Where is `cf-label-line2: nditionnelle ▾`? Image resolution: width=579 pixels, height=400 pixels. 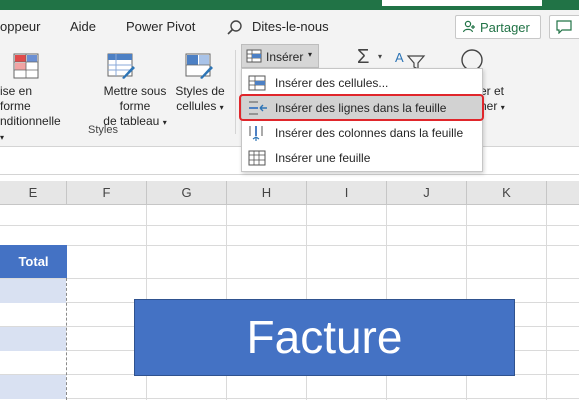
cf-label-line2: nditionnelle ▾ is located at coordinates (30, 128).